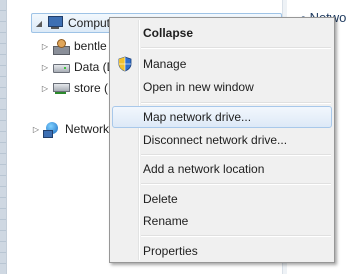  I want to click on tree-item-label: store (, so click(91, 88).